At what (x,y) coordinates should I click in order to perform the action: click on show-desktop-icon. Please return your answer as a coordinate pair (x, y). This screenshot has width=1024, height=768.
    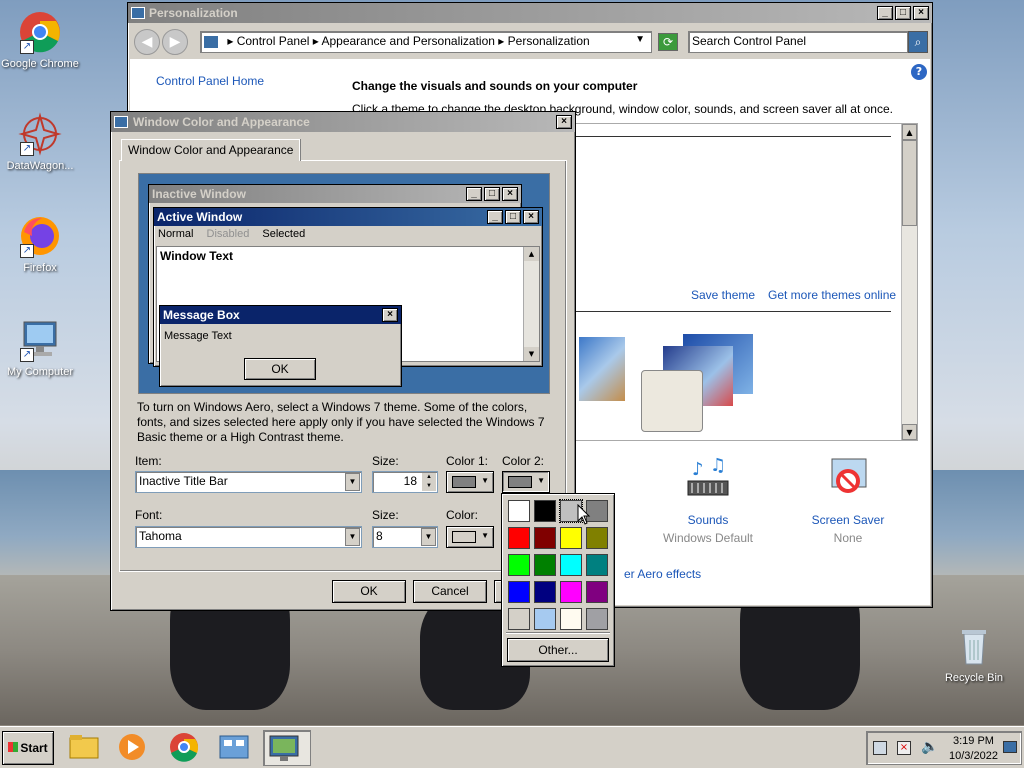
    Looking at the image, I should click on (1010, 747).